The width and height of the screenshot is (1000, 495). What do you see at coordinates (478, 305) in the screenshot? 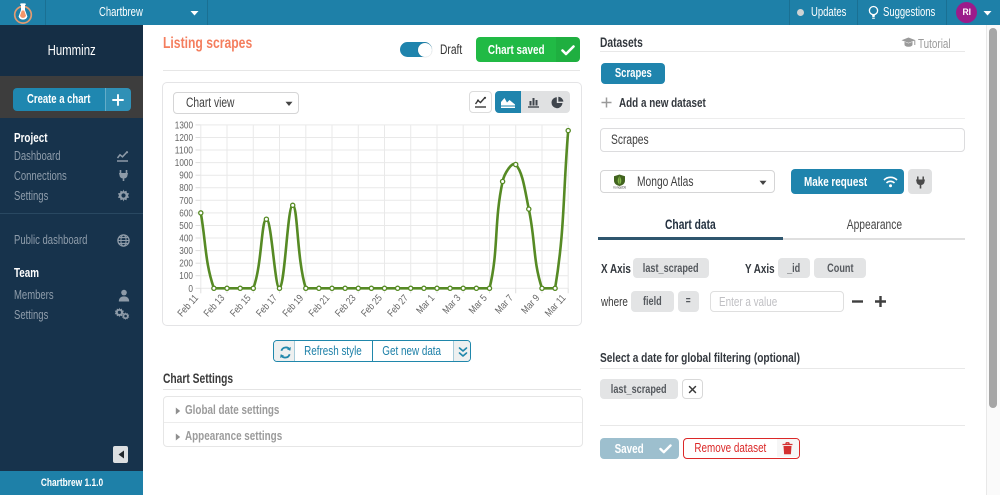
I see `svg-text: Mar 5` at bounding box center [478, 305].